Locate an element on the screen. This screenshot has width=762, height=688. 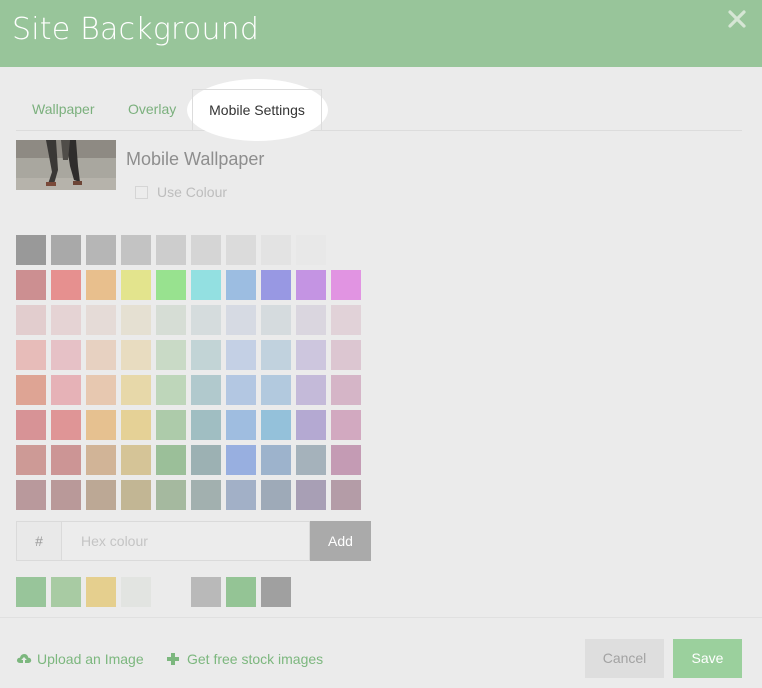
add-colour-button: Add is located at coordinates (340, 541).